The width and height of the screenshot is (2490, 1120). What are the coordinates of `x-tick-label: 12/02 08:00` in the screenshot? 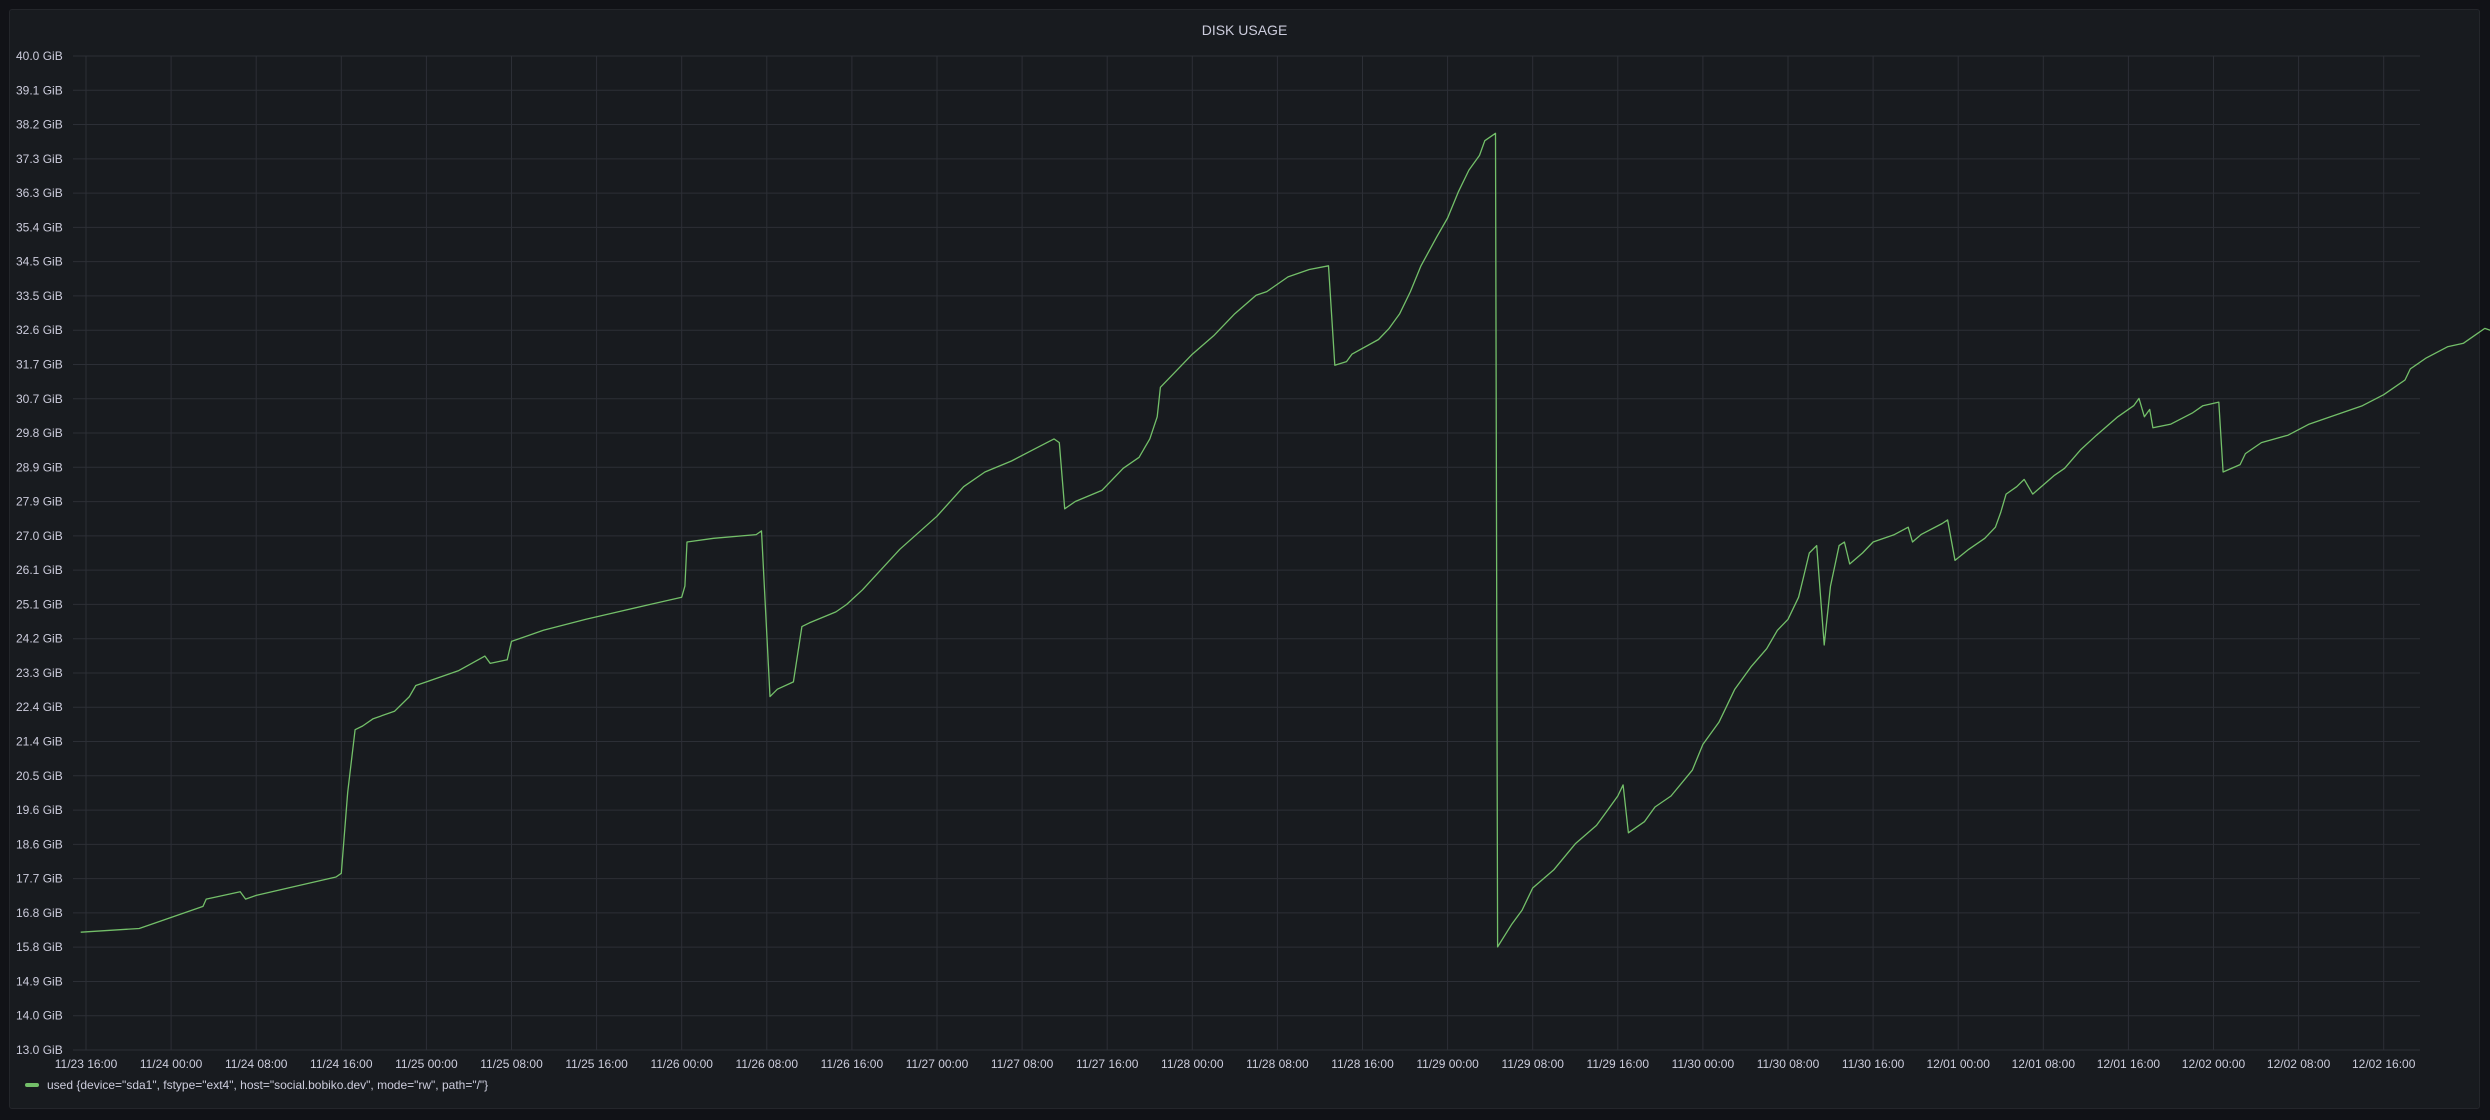 It's located at (2299, 1064).